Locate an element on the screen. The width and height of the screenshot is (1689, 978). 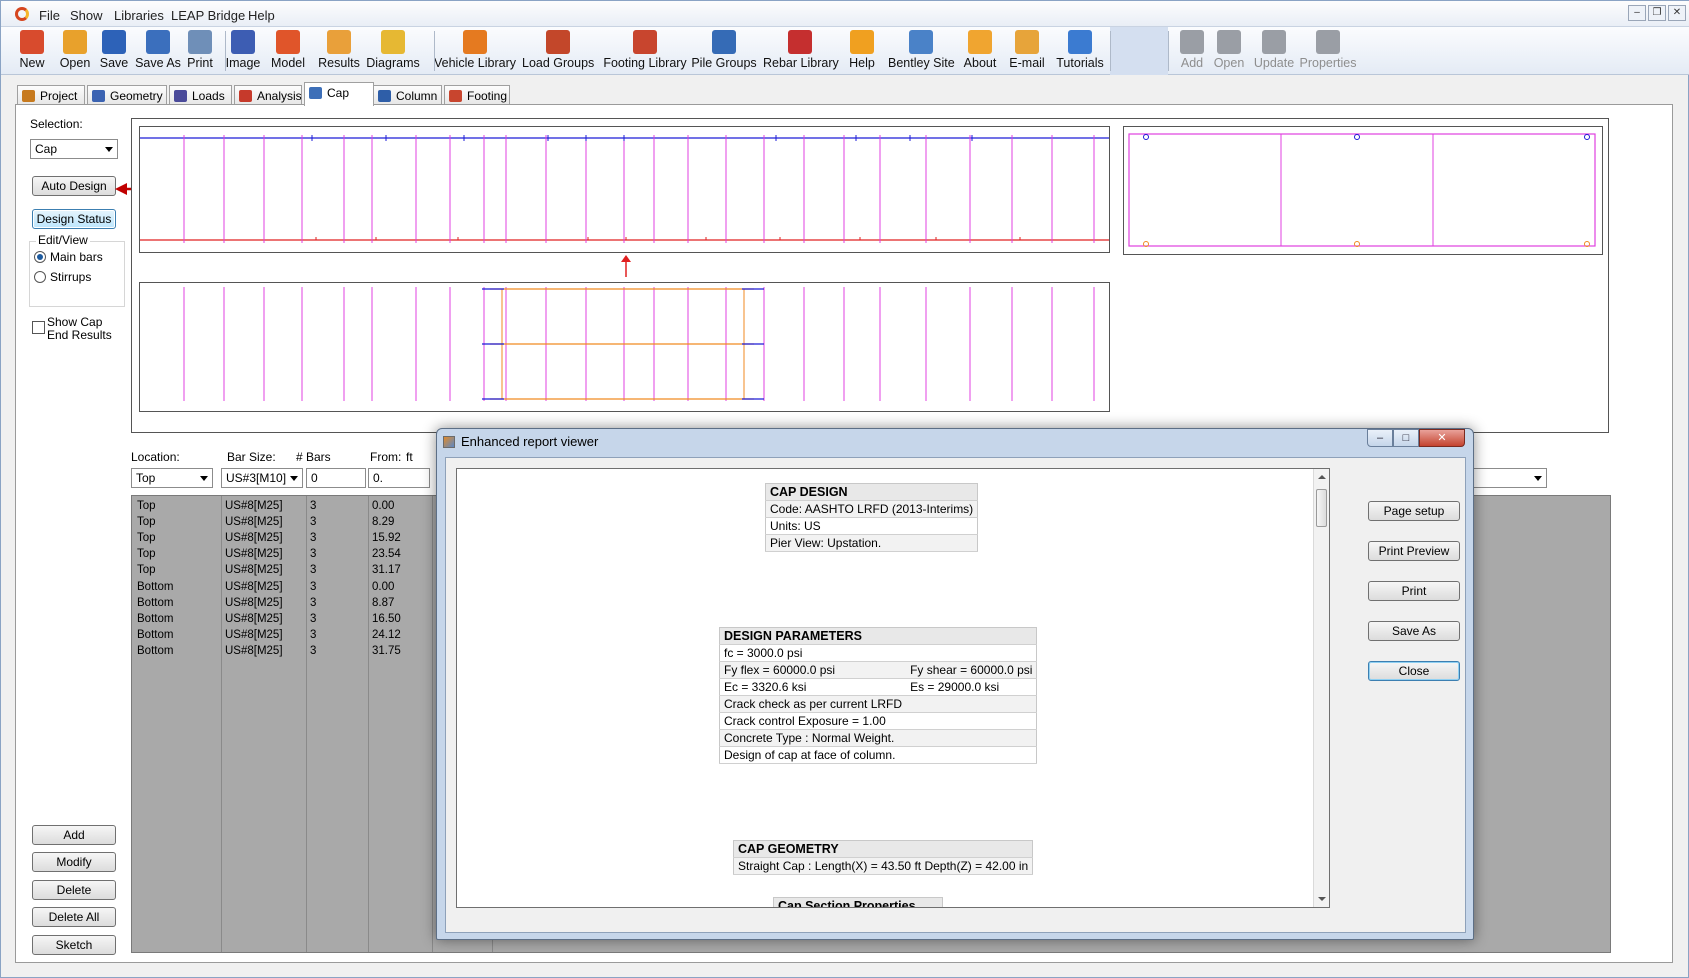
print-preview-button: Print Preview is located at coordinates (1414, 551).